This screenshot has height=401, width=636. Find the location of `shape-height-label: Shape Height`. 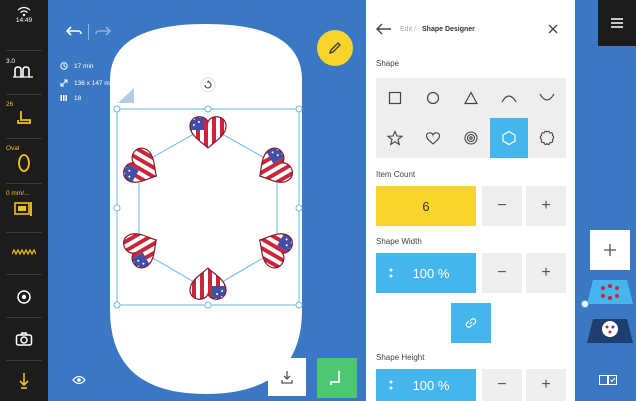

shape-height-label: Shape Height is located at coordinates (400, 357).